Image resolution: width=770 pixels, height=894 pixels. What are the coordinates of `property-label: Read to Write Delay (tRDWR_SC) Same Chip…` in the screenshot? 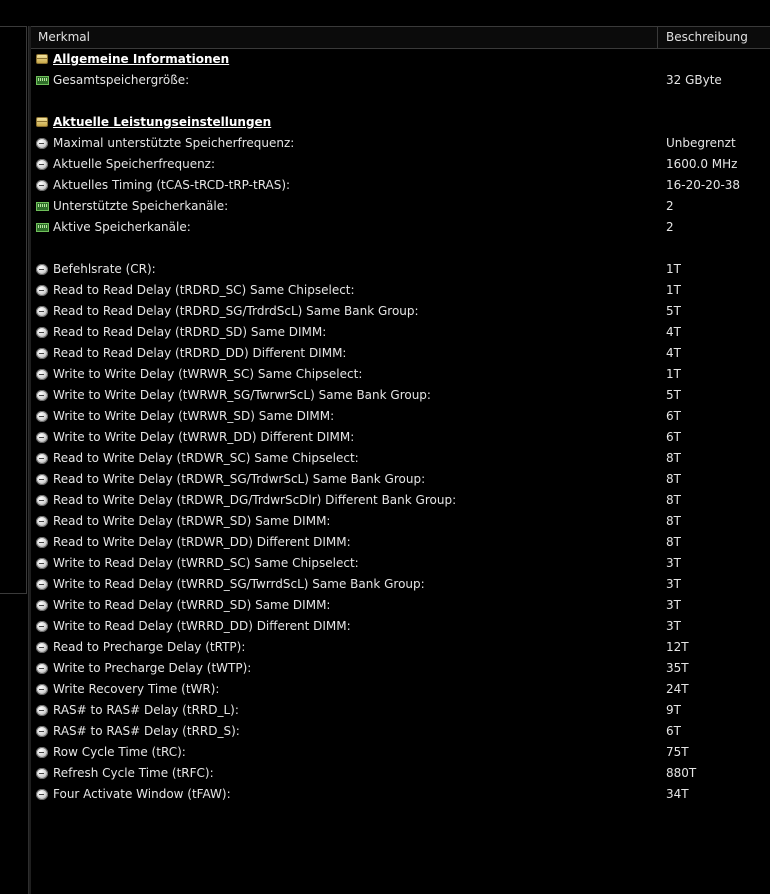 It's located at (206, 458).